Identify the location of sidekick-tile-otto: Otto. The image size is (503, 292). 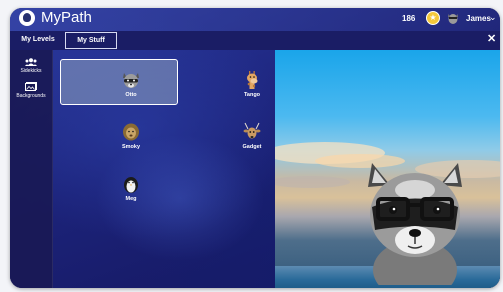
(131, 86).